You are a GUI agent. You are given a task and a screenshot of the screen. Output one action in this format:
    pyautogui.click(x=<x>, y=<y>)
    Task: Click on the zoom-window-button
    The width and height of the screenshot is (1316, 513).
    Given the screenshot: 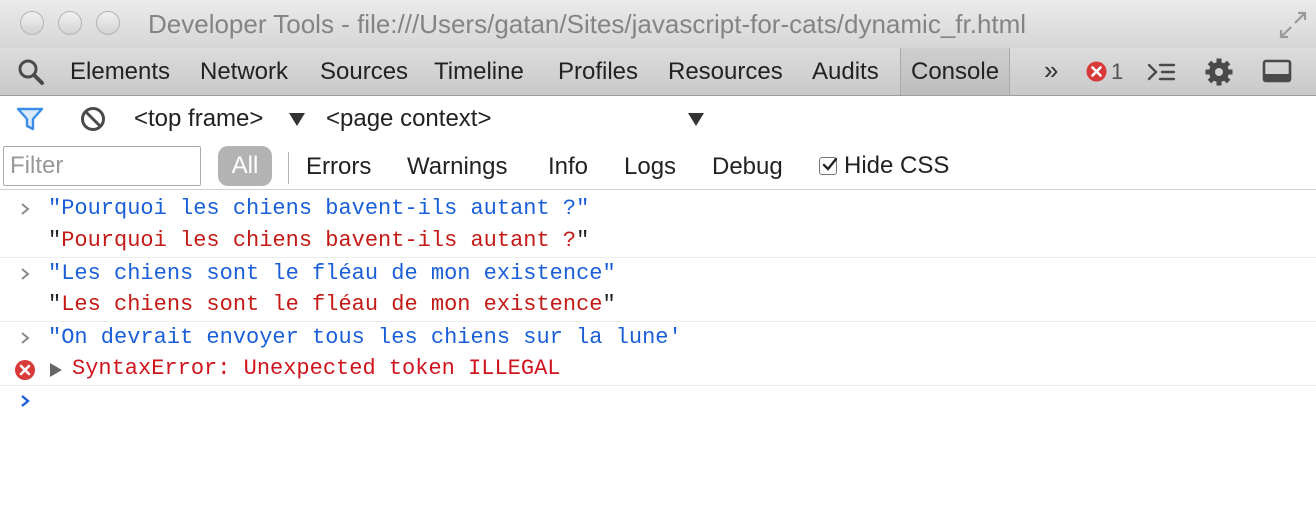 What is the action you would take?
    pyautogui.click(x=108, y=23)
    